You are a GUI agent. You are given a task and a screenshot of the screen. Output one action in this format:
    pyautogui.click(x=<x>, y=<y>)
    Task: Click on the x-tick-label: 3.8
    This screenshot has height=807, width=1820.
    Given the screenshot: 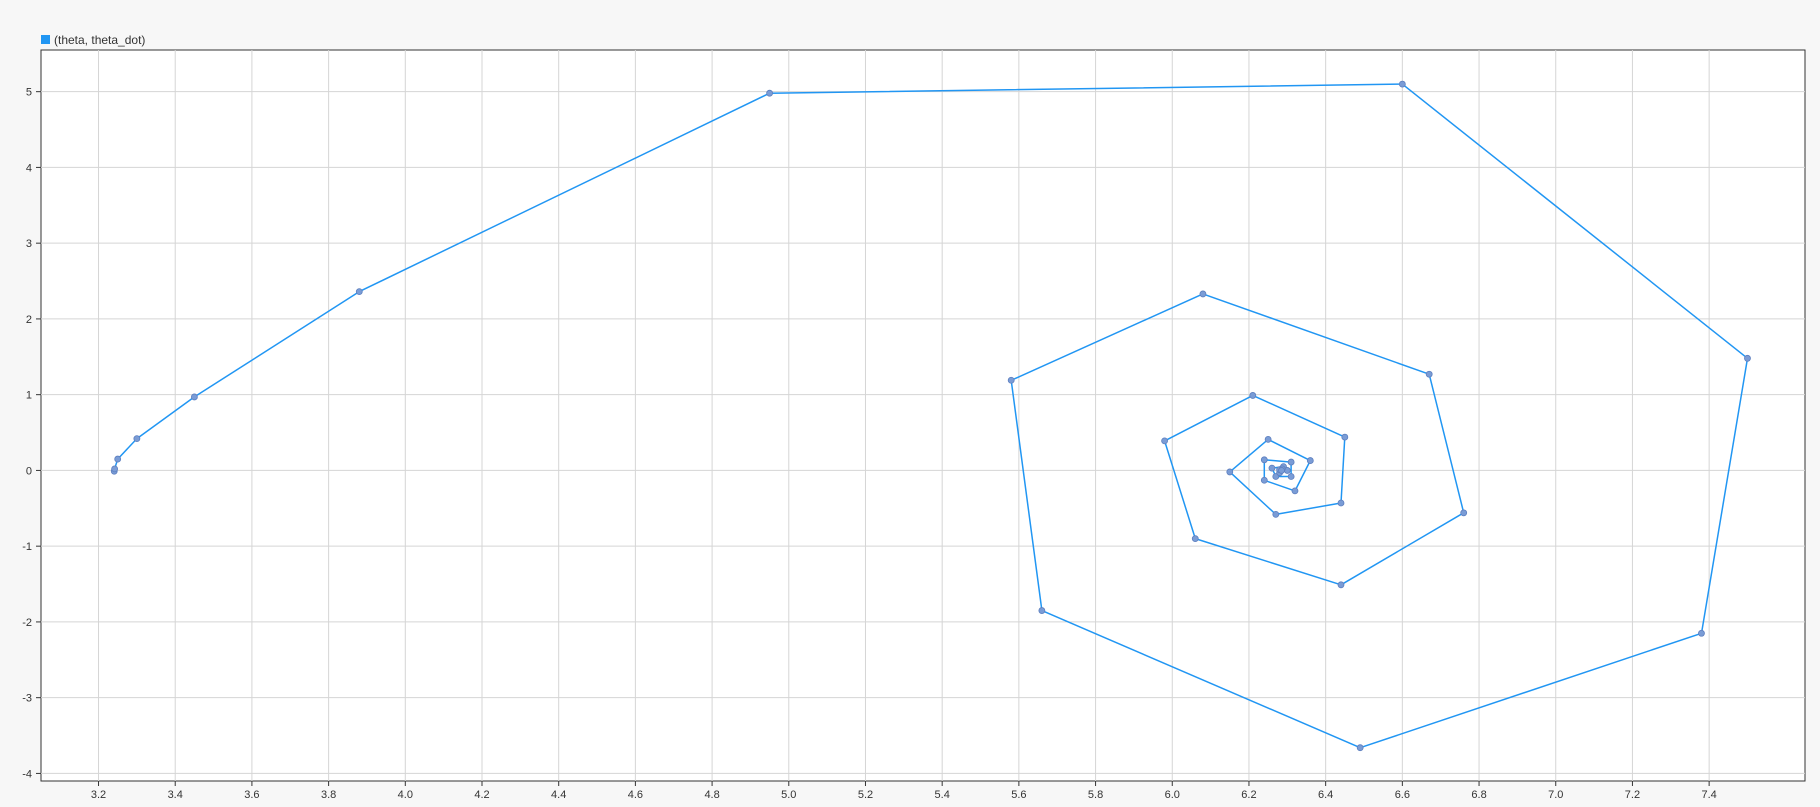 What is the action you would take?
    pyautogui.click(x=328, y=795)
    